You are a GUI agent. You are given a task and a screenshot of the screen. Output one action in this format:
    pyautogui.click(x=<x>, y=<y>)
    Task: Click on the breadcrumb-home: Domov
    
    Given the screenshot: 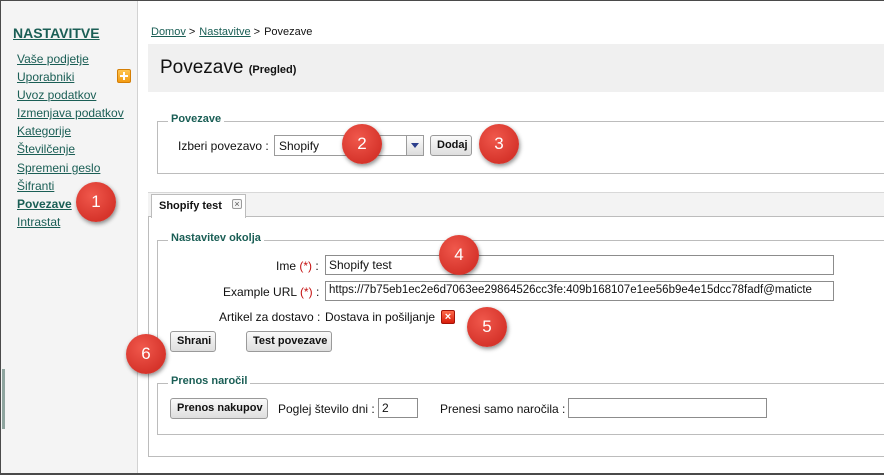 What is the action you would take?
    pyautogui.click(x=168, y=32)
    